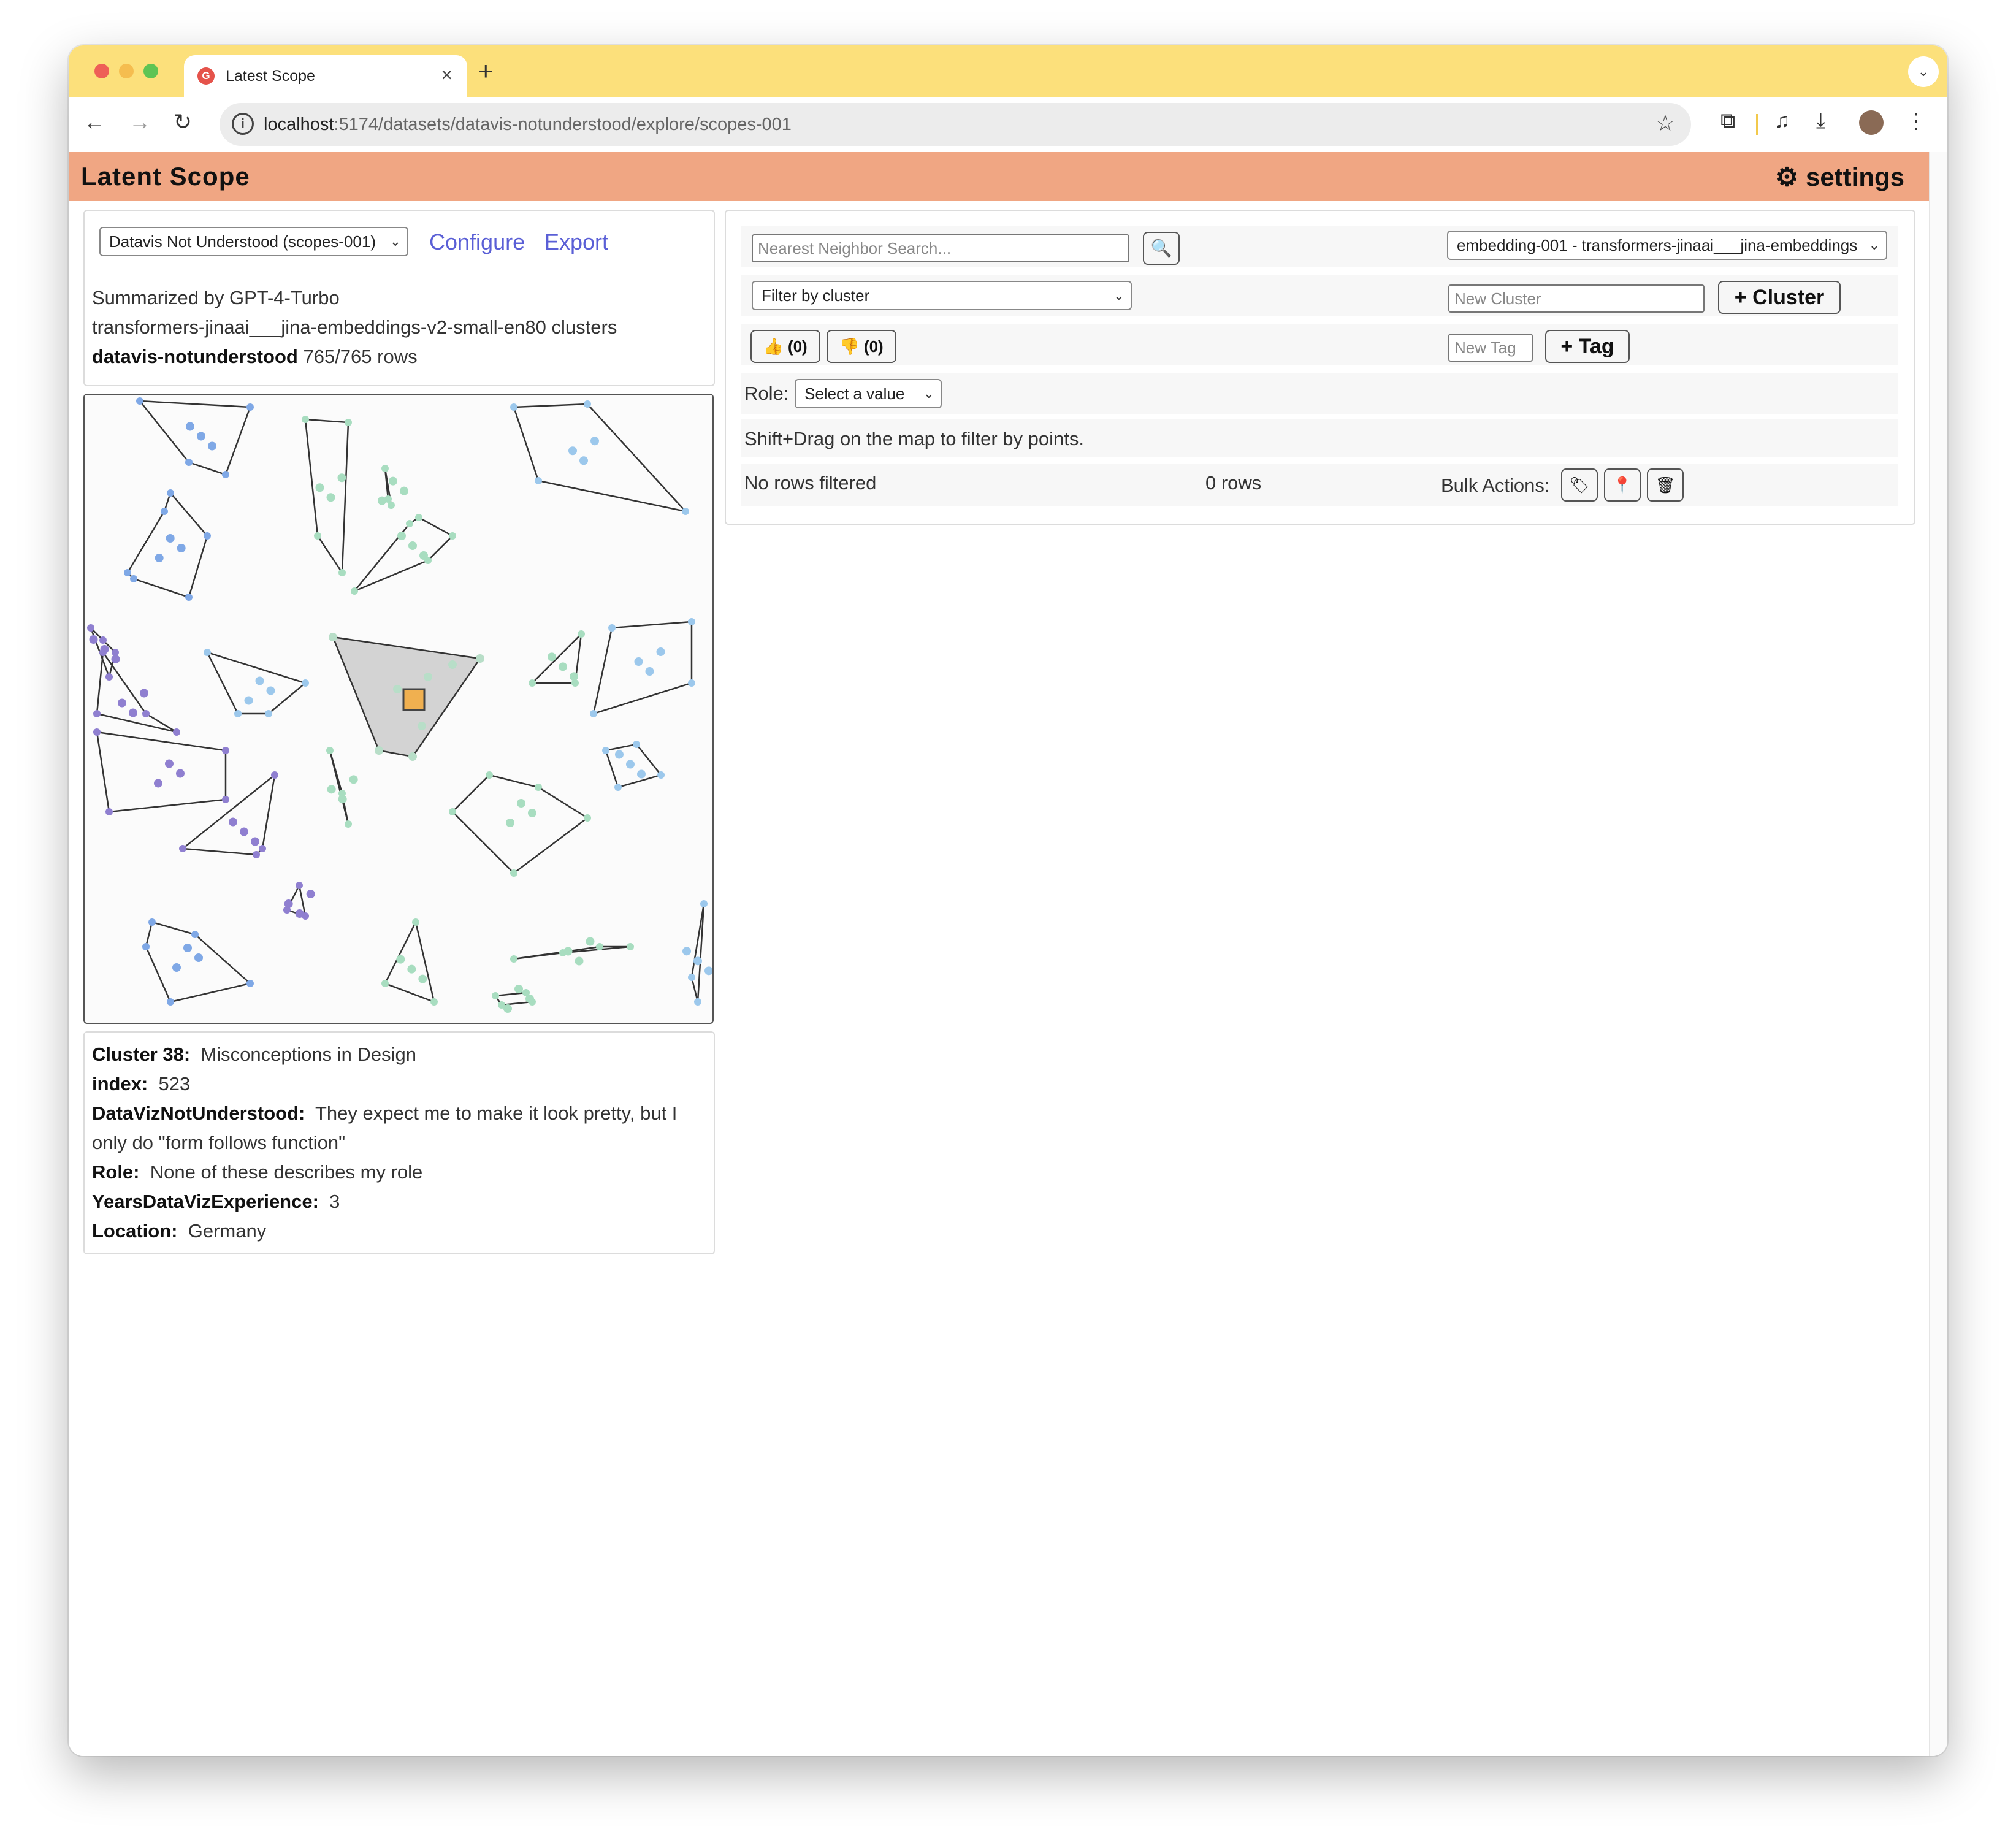 The image size is (2016, 1848). What do you see at coordinates (1576, 298) in the screenshot?
I see `new-cluster-input: New Cluster` at bounding box center [1576, 298].